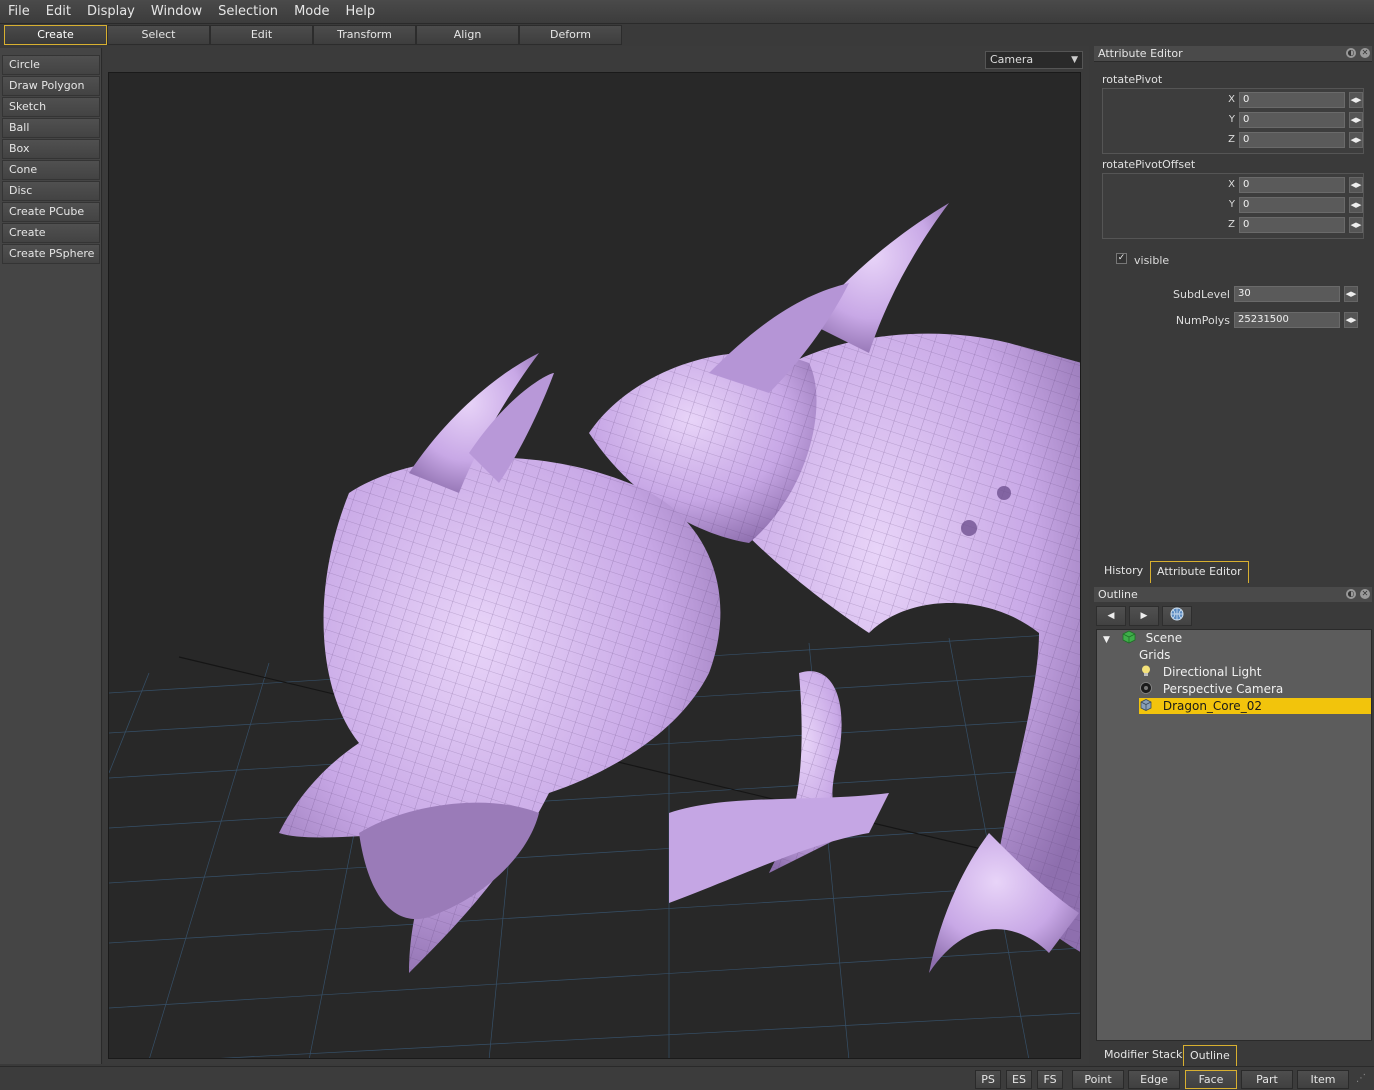 This screenshot has height=1090, width=1374. I want to click on attribute-editor-header: Attribute Editor ◐ ✕, so click(1233, 54).